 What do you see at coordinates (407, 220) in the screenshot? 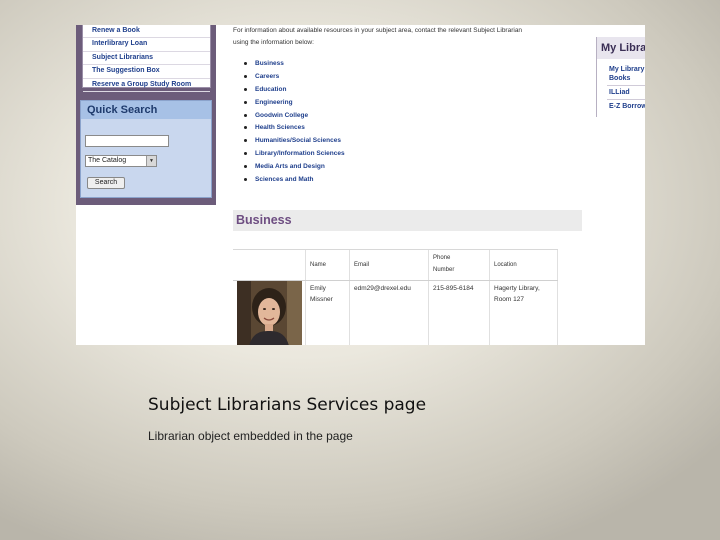
I see `section-heading: Business` at bounding box center [407, 220].